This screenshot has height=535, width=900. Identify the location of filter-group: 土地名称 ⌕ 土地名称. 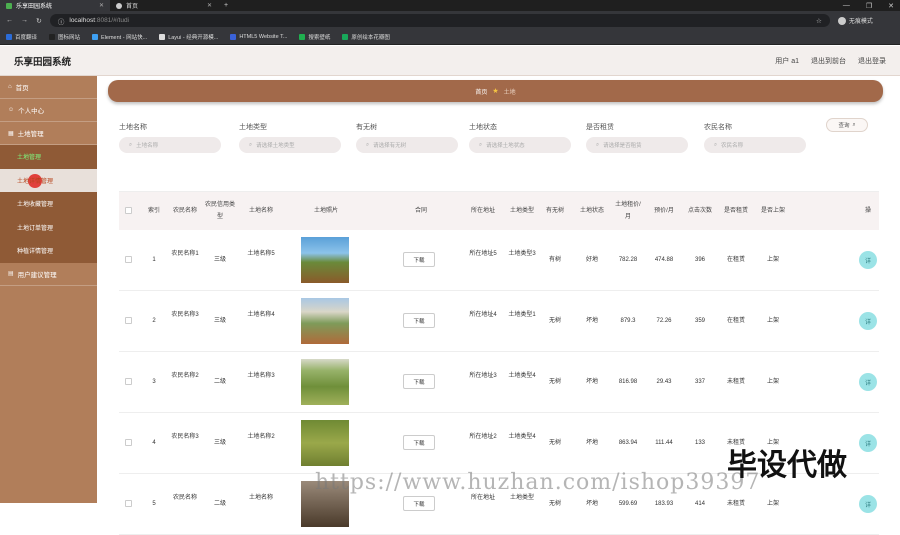
(170, 137).